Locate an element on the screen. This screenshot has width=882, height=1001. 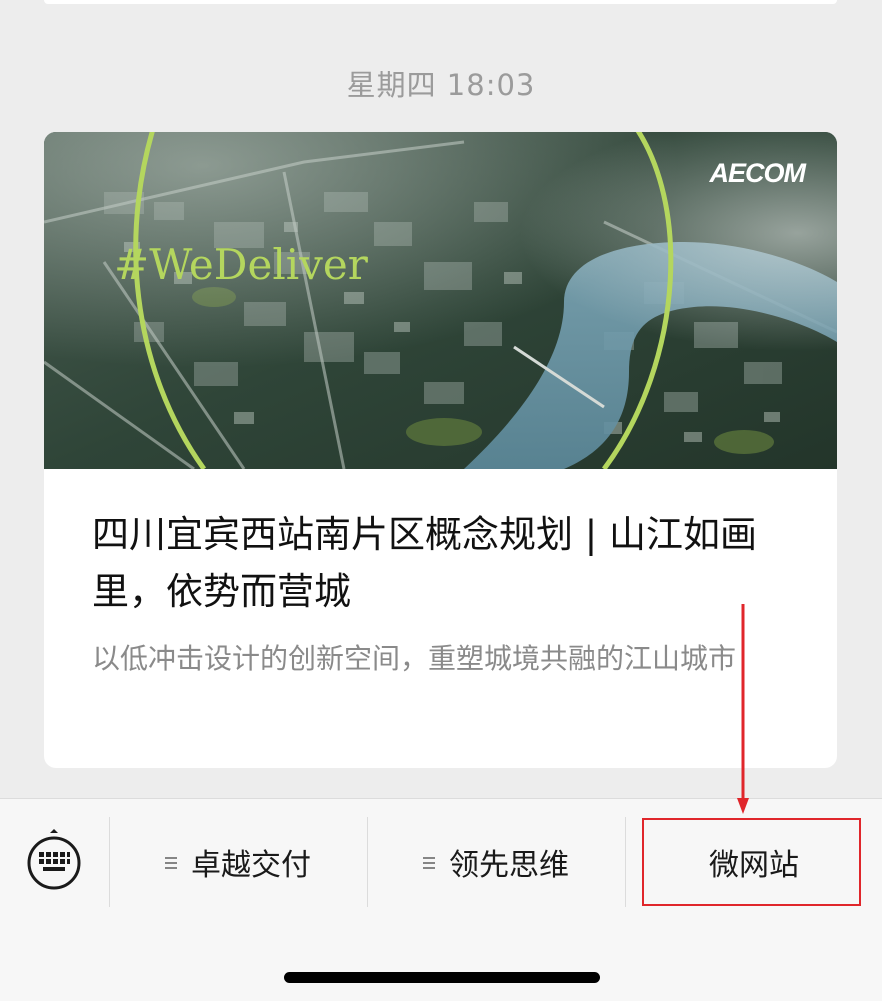
keyboard-icon is located at coordinates (54, 859).